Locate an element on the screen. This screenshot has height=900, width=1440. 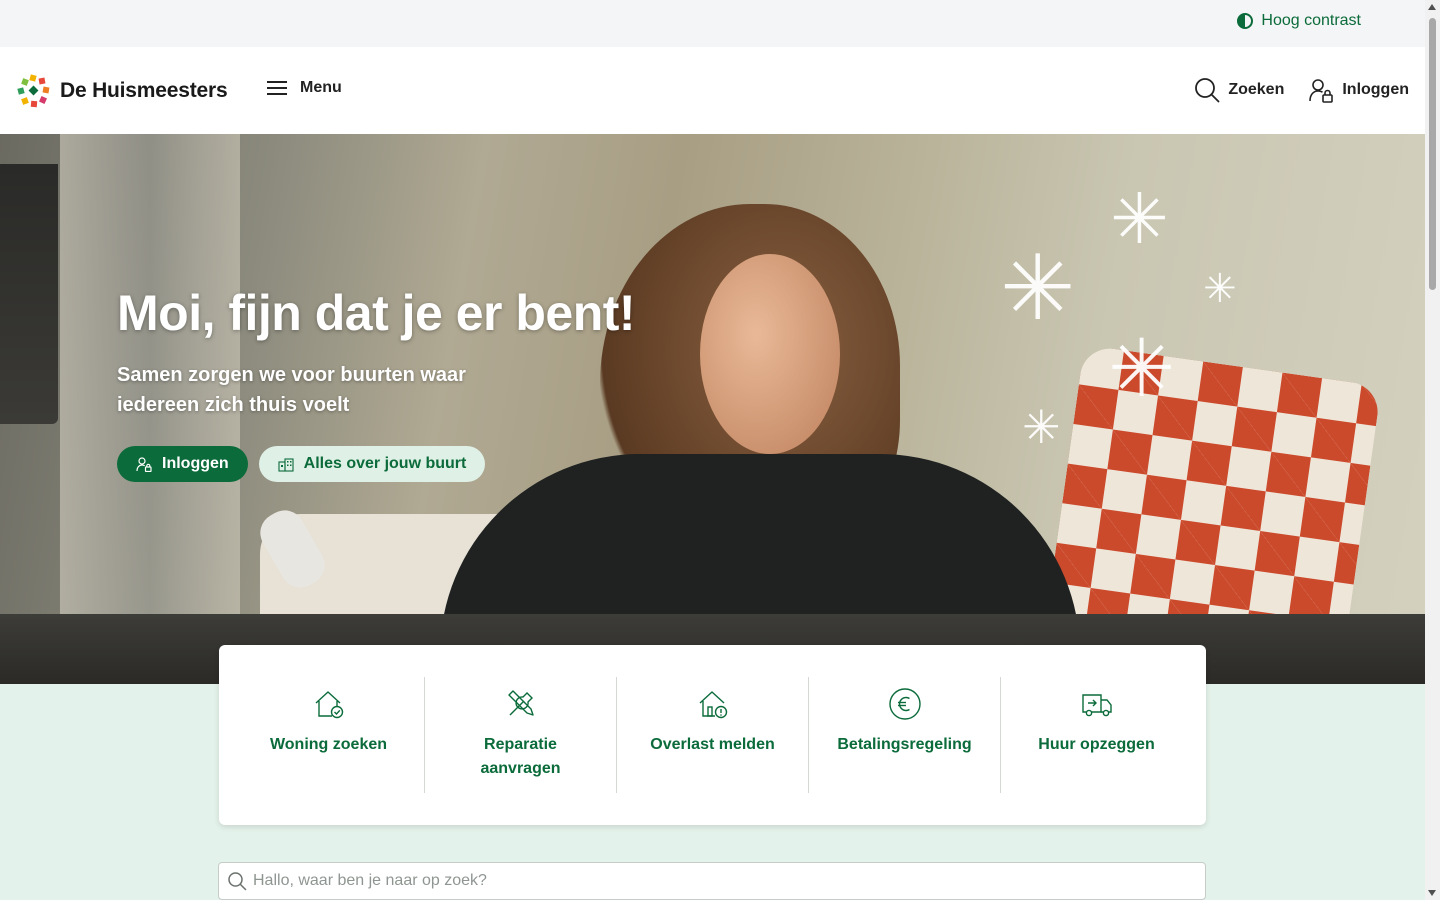
moving-truck-icon is located at coordinates (1096, 705).